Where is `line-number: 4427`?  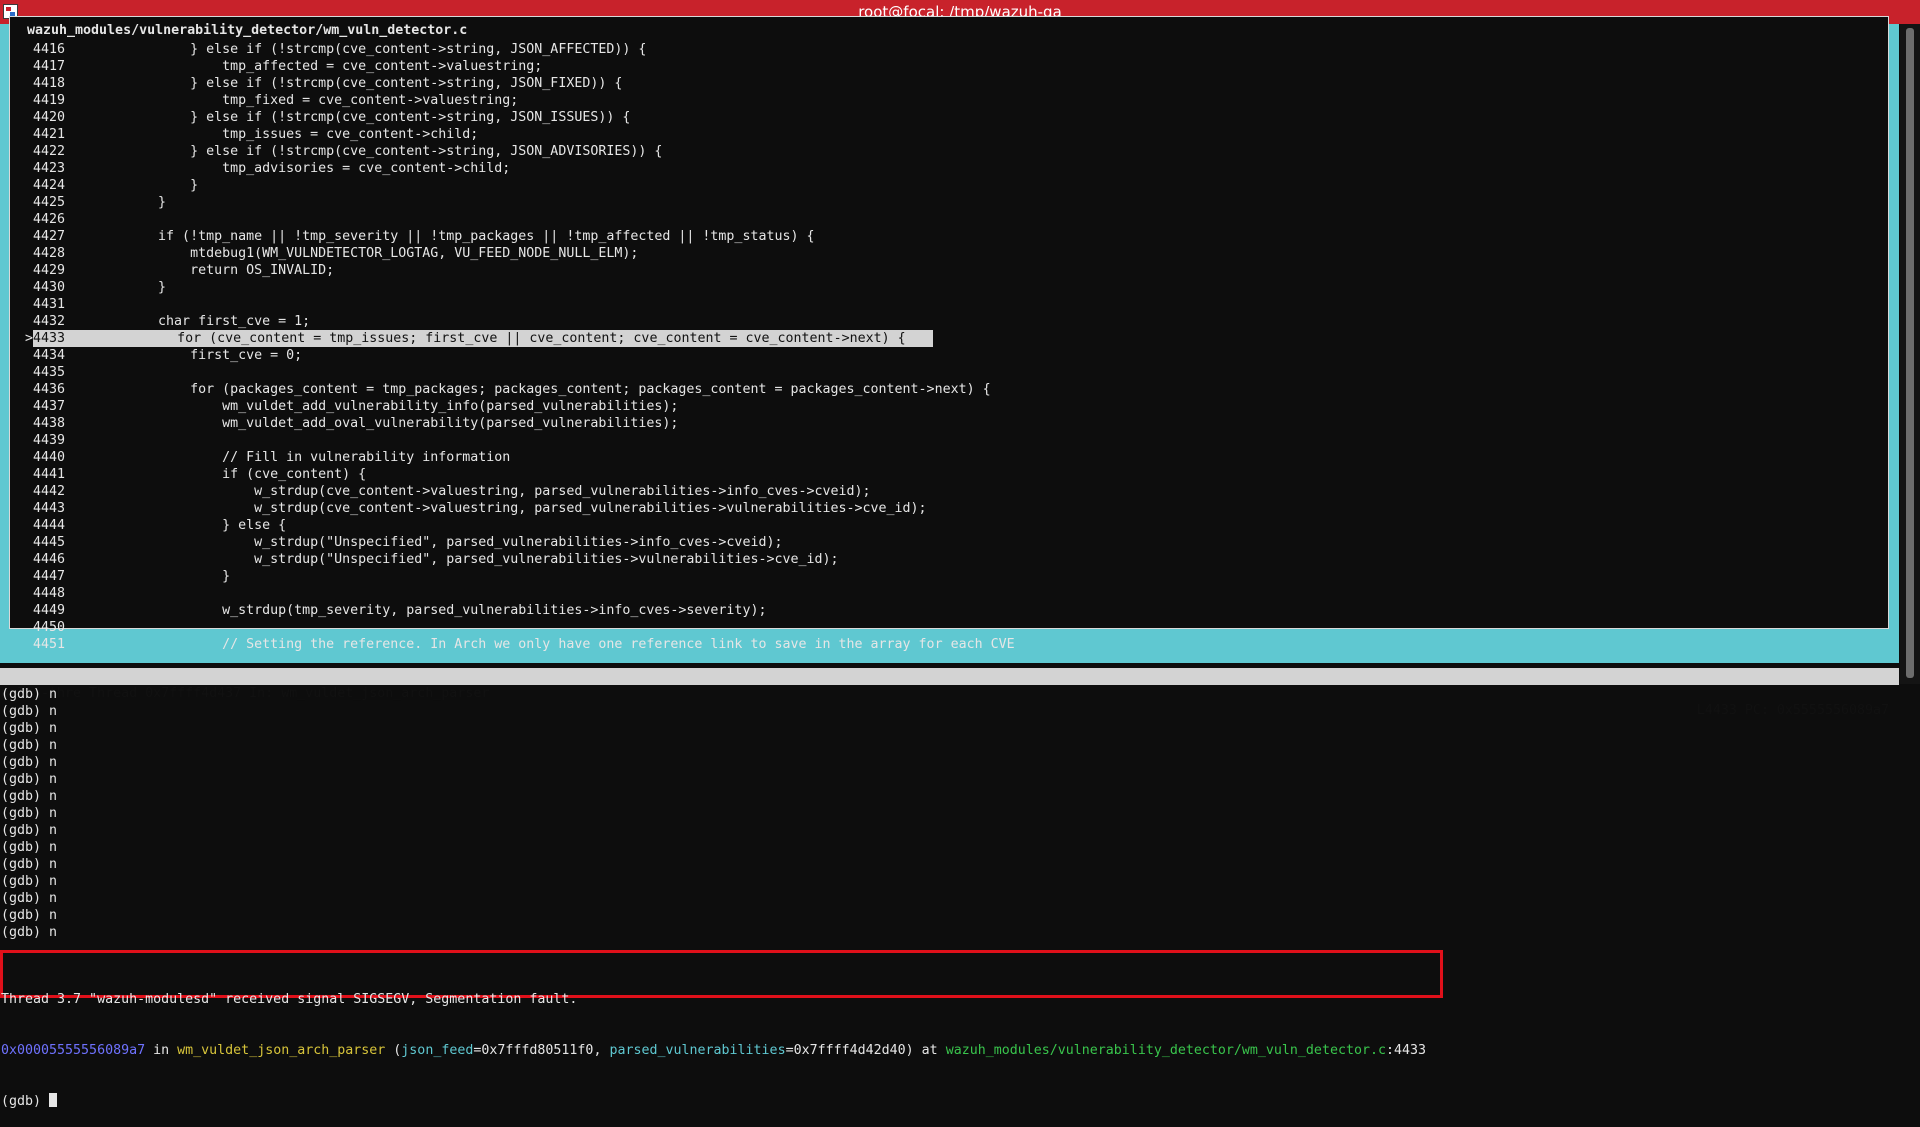 line-number: 4427 is located at coordinates (49, 236).